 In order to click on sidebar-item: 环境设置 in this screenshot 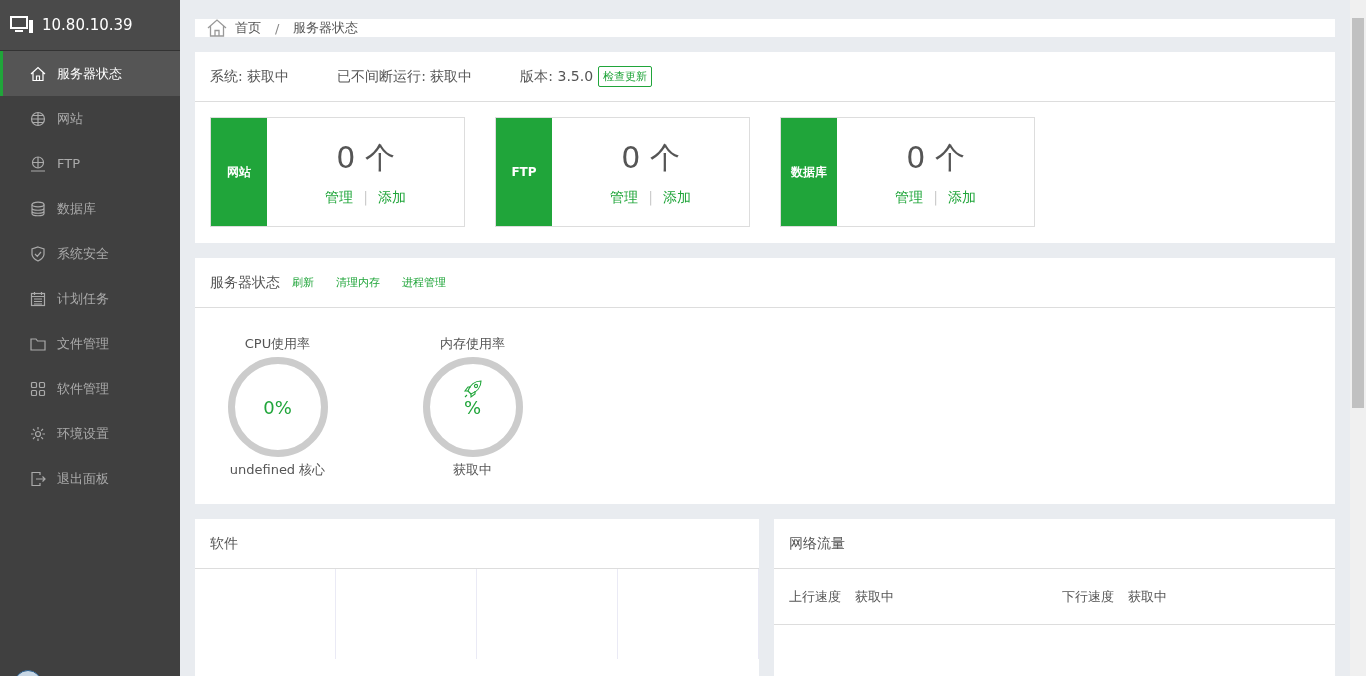, I will do `click(90, 433)`.